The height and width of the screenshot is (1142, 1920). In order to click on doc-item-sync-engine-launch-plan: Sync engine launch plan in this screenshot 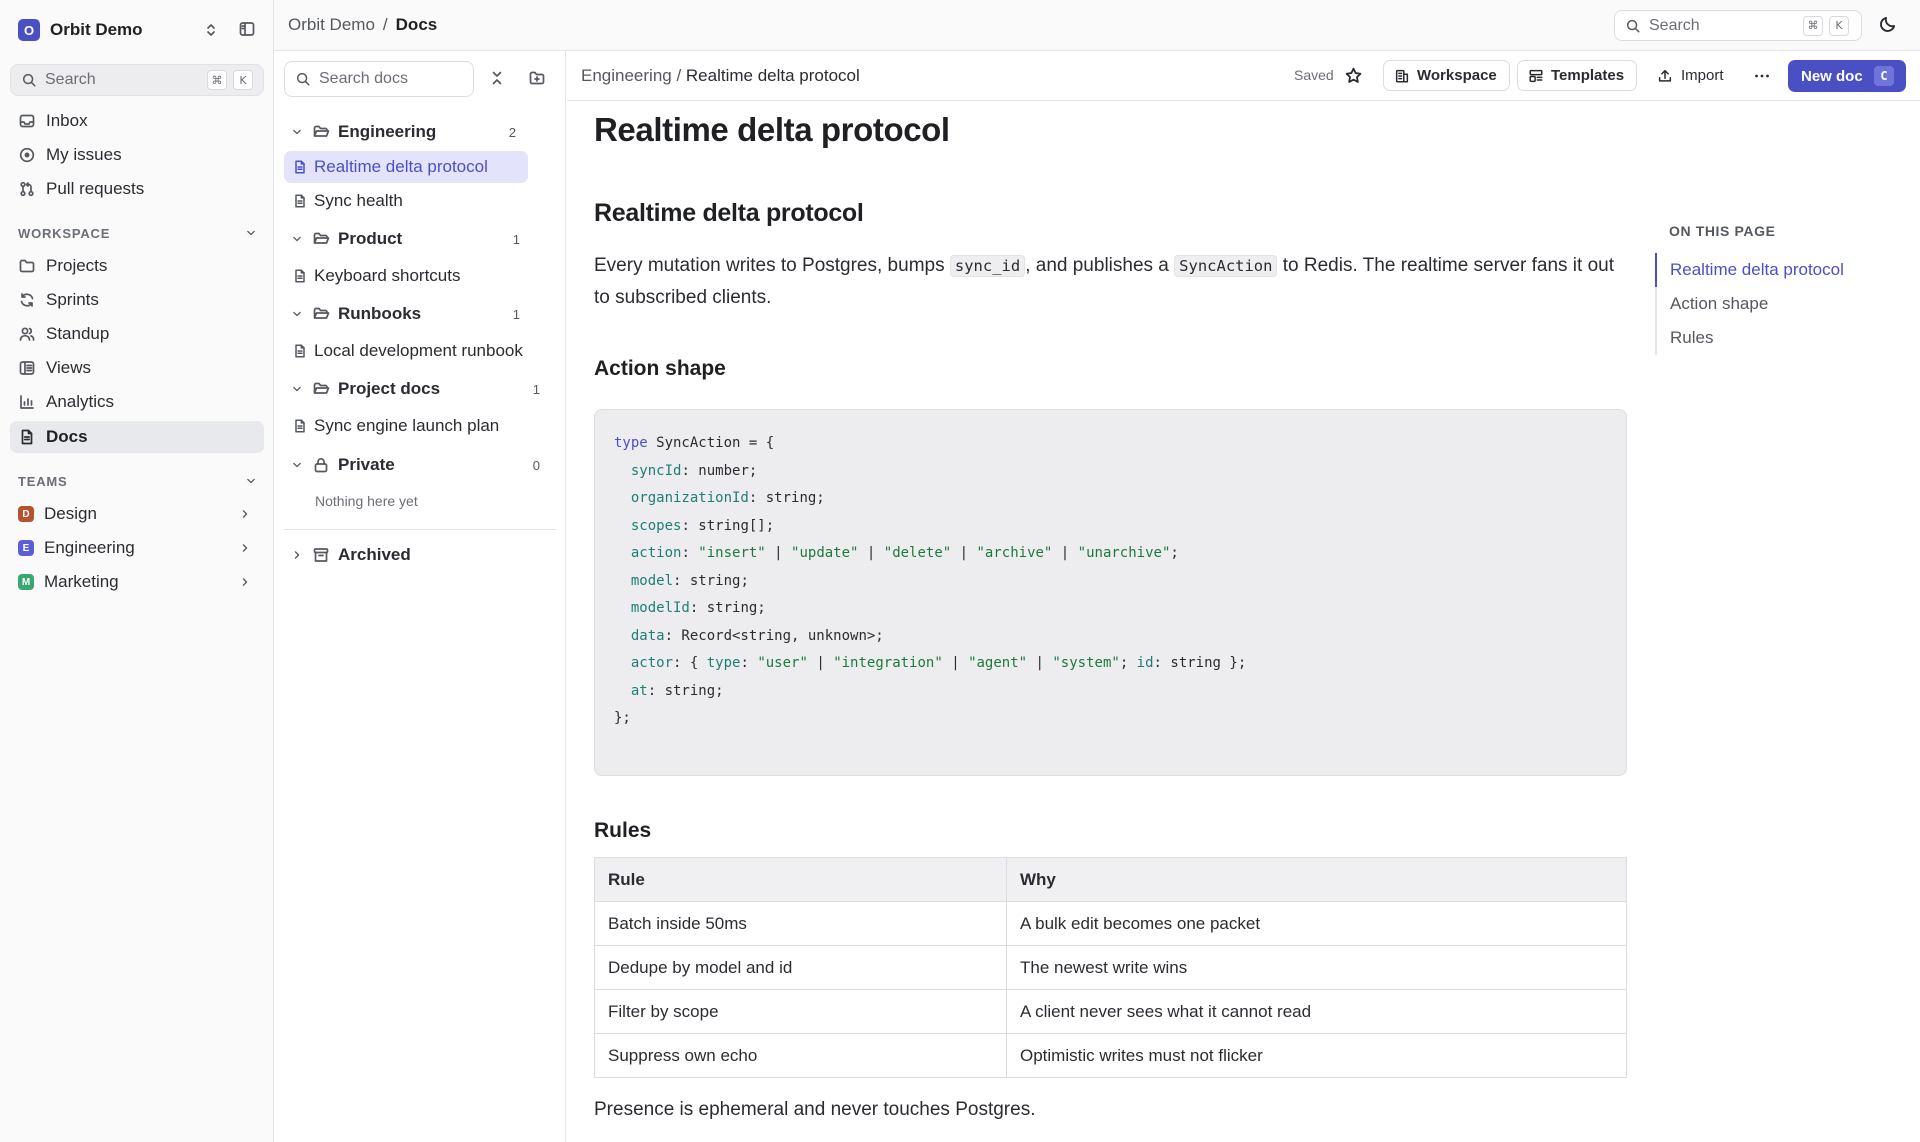, I will do `click(407, 426)`.